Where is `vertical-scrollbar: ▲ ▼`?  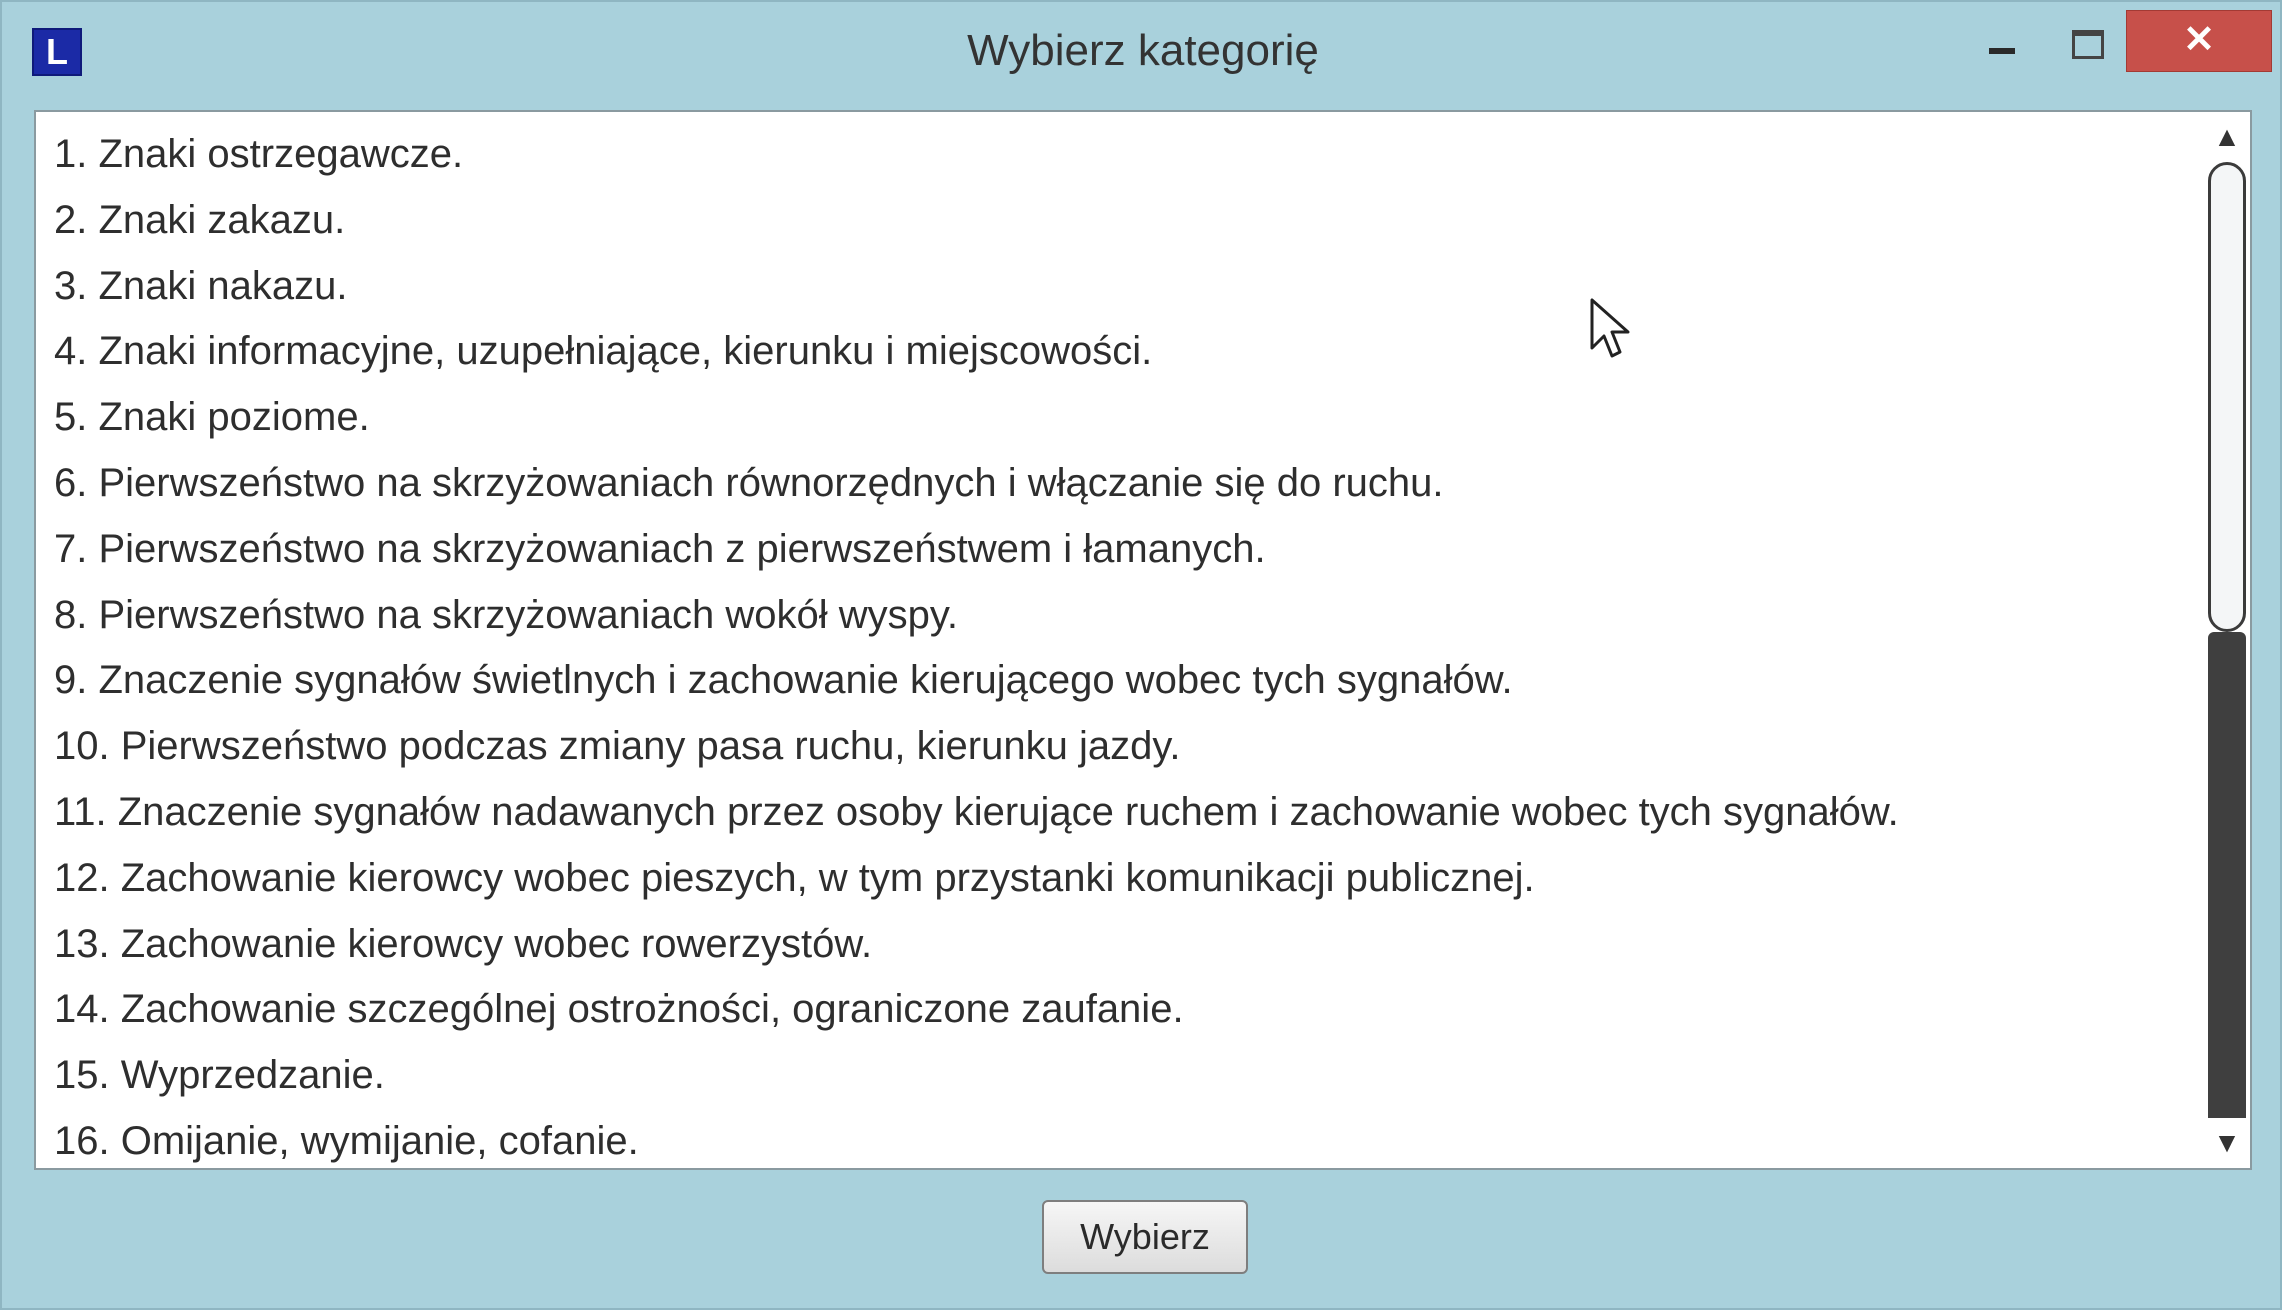
vertical-scrollbar: ▲ ▼ is located at coordinates (2227, 640).